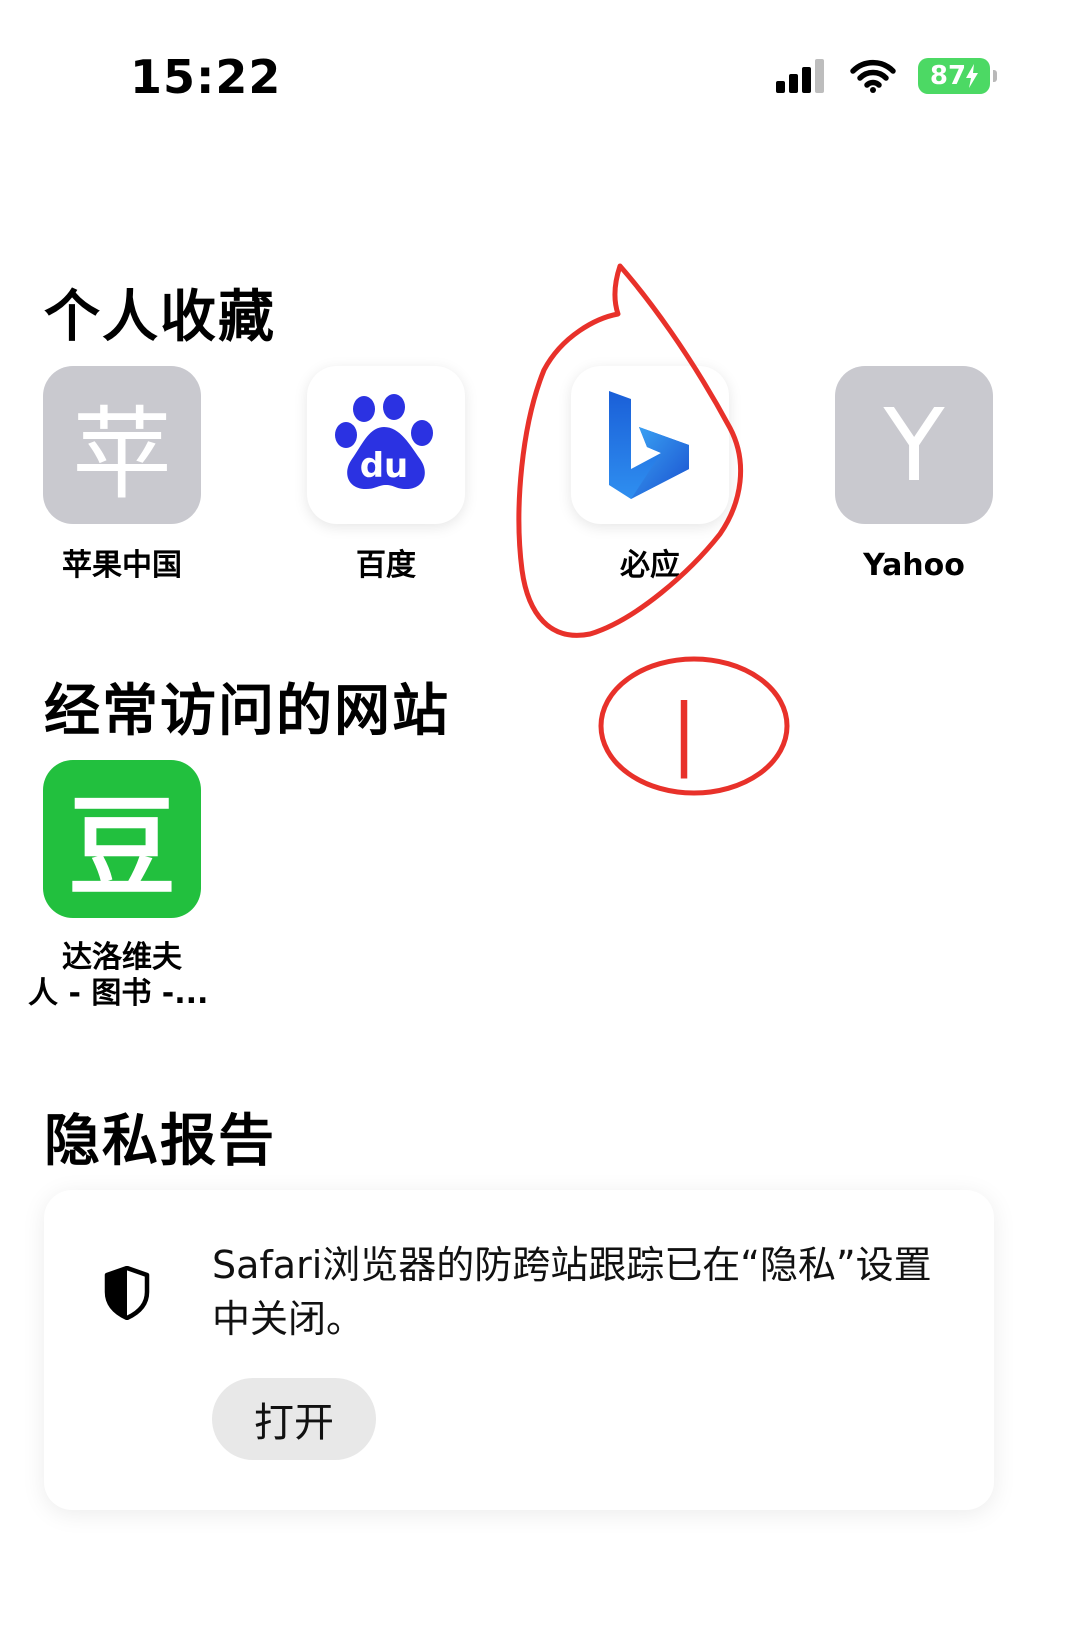 The image size is (1080, 1628). I want to click on annotation-circled-mark: |, so click(684, 734).